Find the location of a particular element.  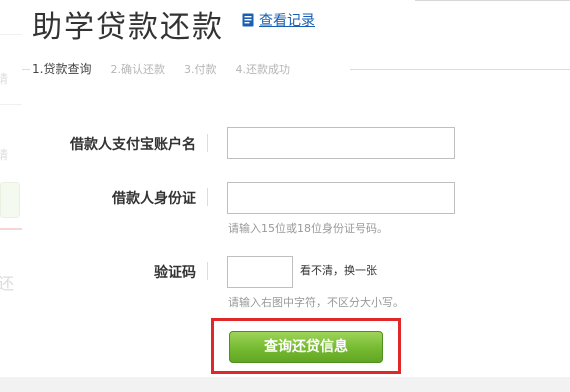

page-title: 助学贷款还款 is located at coordinates (128, 27).